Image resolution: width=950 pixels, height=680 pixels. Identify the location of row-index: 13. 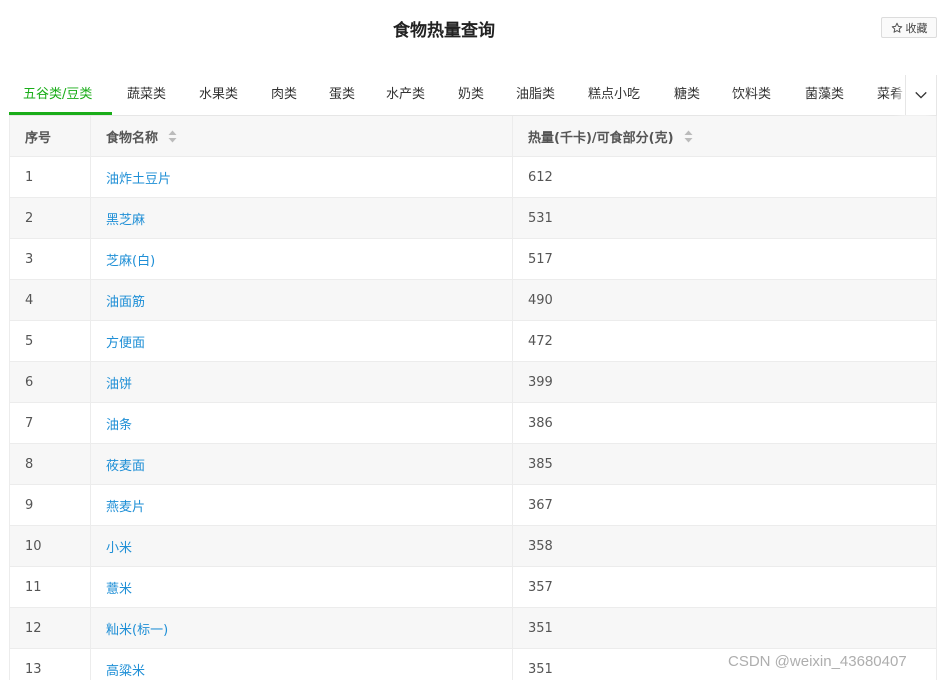
(33, 669).